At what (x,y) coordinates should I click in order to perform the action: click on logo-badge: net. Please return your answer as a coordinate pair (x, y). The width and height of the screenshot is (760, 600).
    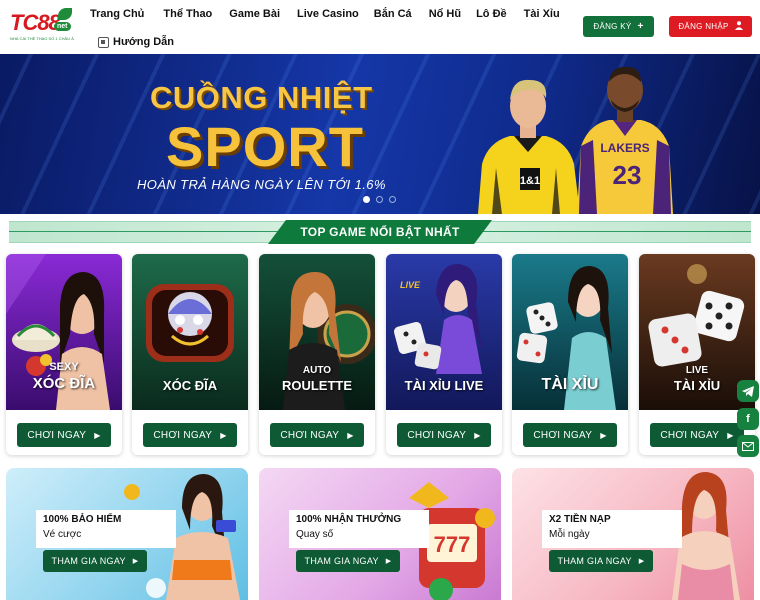
    Looking at the image, I should click on (62, 26).